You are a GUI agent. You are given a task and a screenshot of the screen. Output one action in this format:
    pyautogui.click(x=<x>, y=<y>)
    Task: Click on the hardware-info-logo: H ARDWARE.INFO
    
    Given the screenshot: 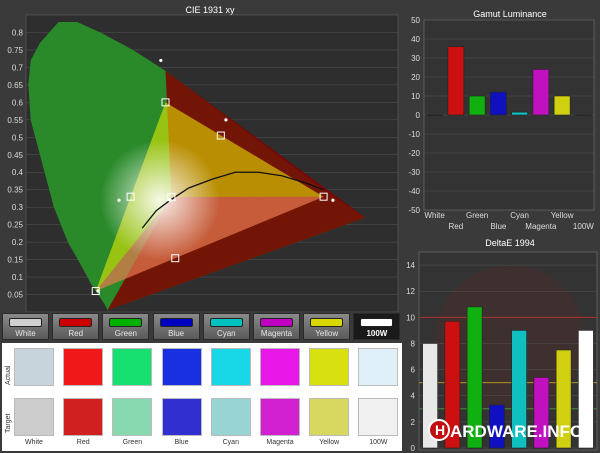 What is the action you would take?
    pyautogui.click(x=513, y=432)
    